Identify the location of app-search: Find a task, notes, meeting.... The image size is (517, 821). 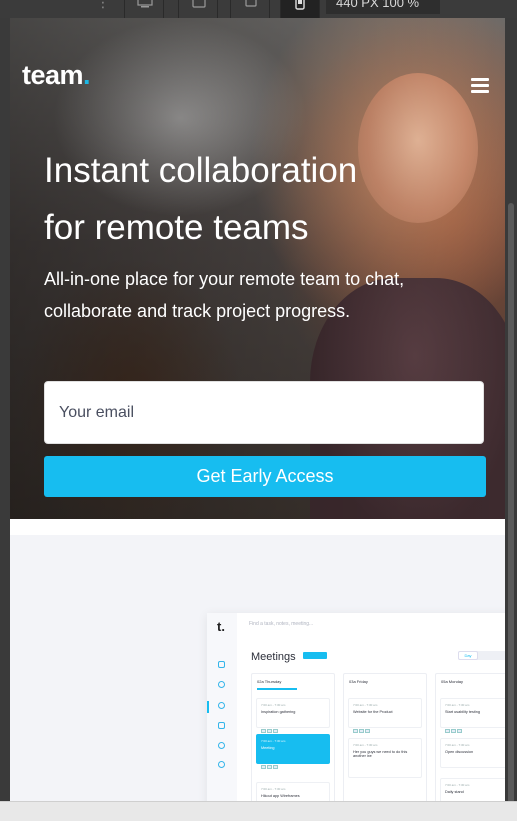
(281, 624).